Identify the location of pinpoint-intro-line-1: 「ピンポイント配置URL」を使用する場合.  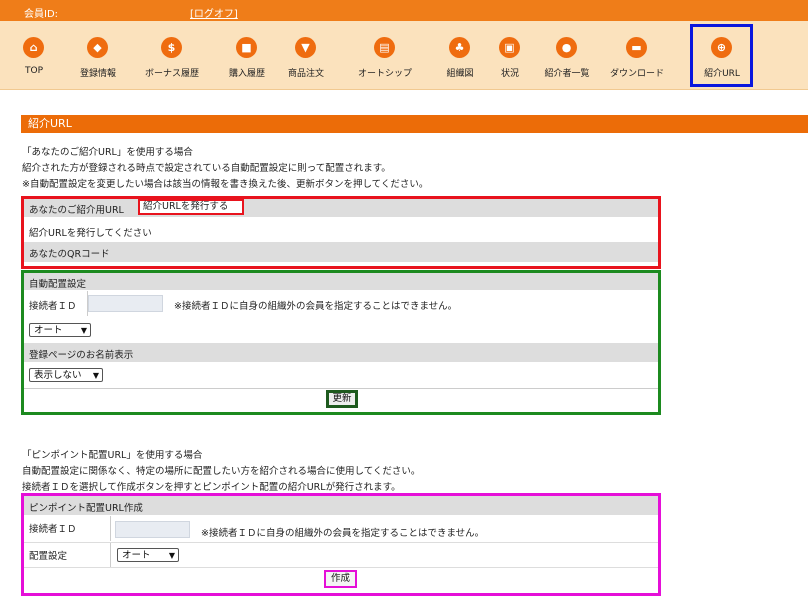
(112, 455).